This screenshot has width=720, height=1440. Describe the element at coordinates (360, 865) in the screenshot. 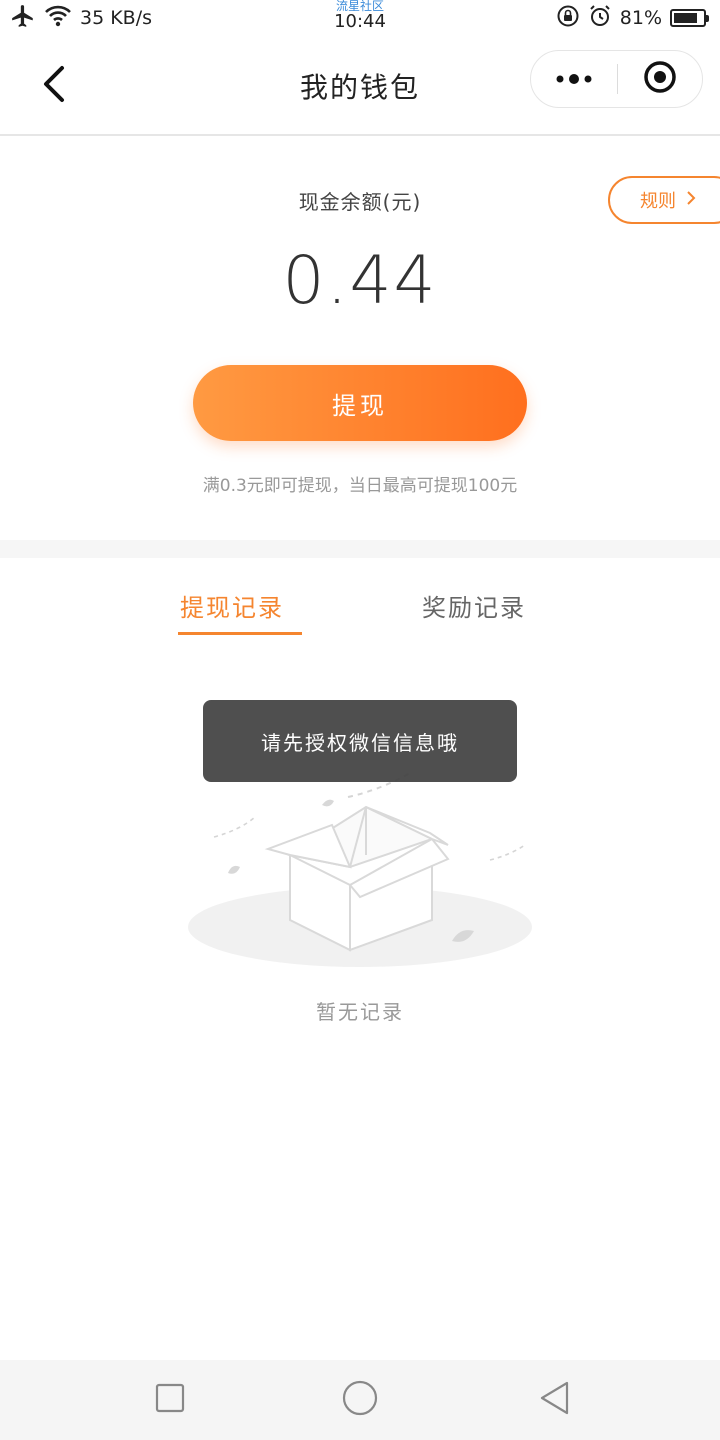

I see `empty-box-illustration` at that location.